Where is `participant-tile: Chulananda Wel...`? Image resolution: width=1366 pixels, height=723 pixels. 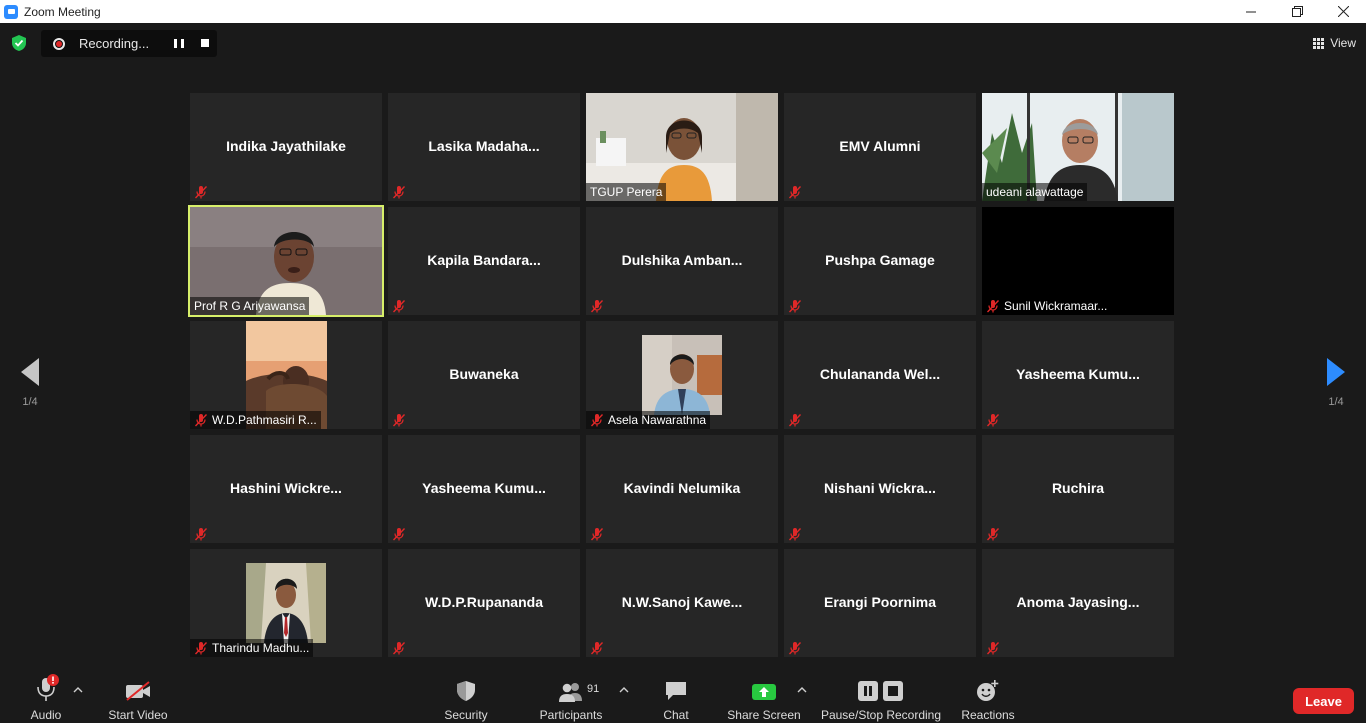
participant-tile: Chulananda Wel... is located at coordinates (880, 375).